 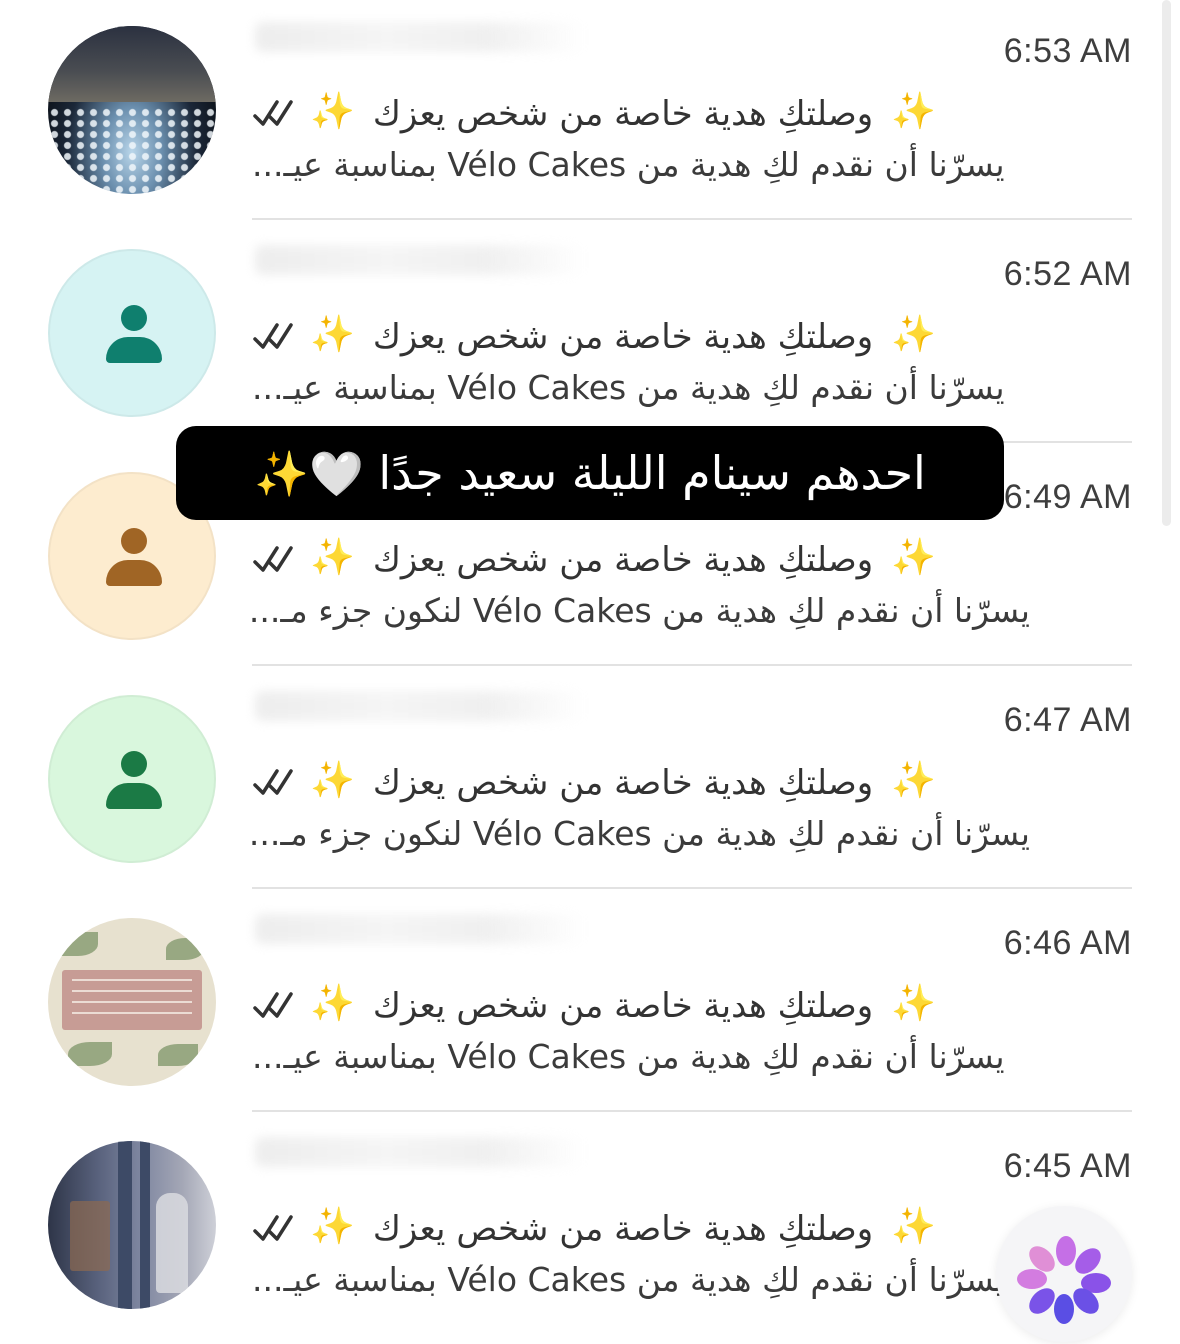 I want to click on quote-card, so click(x=132, y=1000).